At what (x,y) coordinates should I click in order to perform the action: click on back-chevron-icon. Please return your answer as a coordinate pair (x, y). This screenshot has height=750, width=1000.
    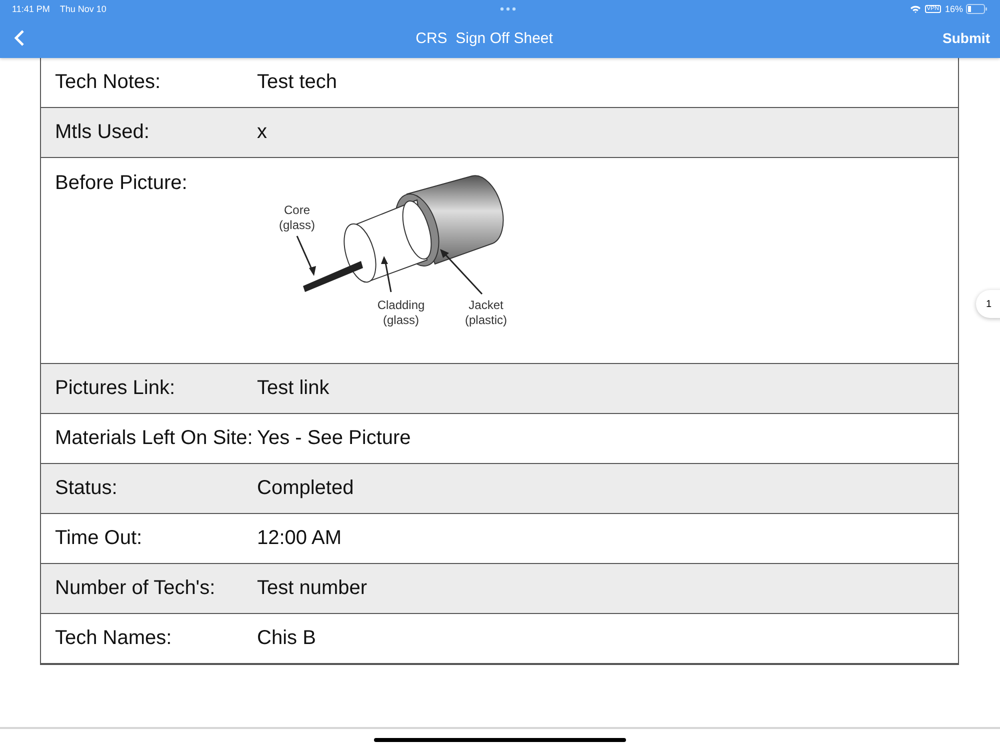
    Looking at the image, I should click on (20, 38).